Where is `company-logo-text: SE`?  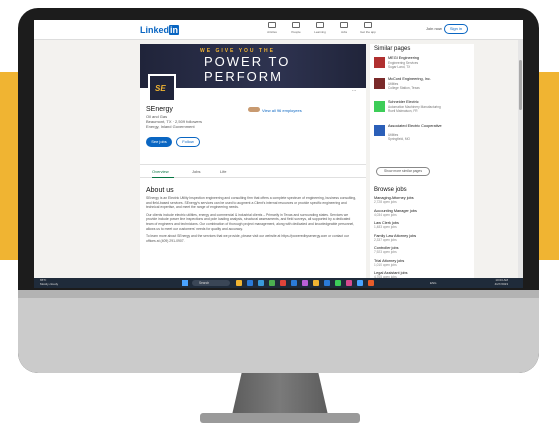 company-logo-text: SE is located at coordinates (160, 88).